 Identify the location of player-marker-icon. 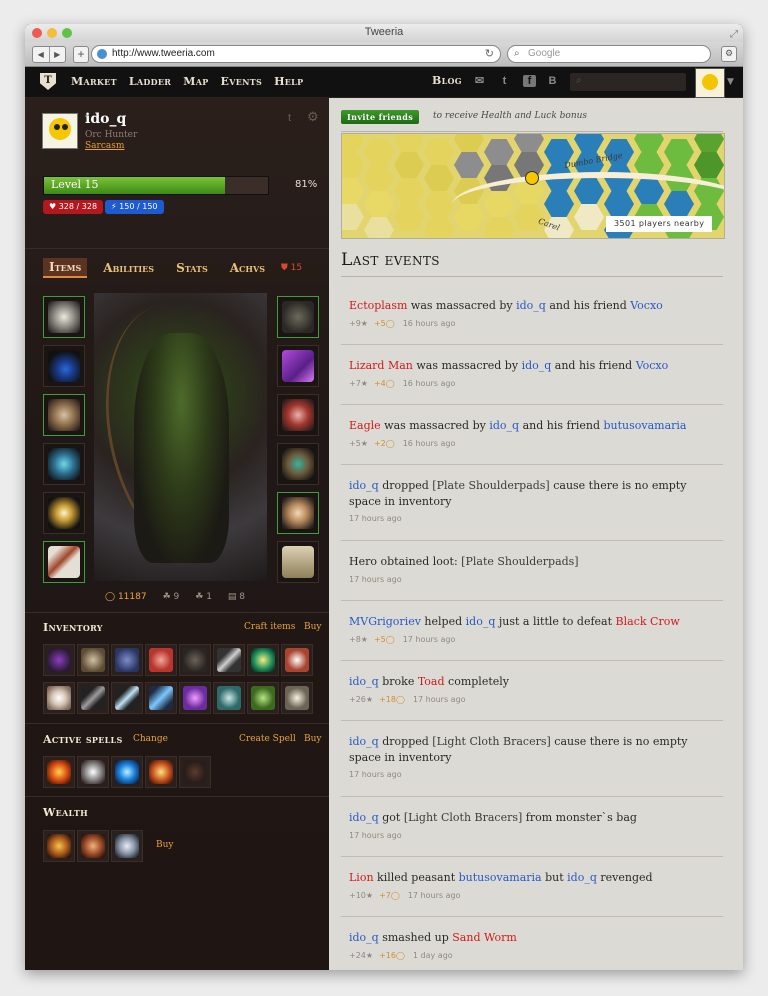
(532, 178).